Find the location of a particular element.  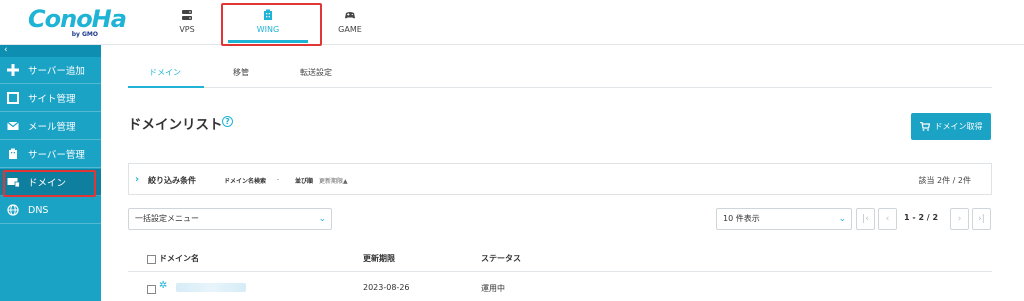

row-status: 運用中 is located at coordinates (493, 288).